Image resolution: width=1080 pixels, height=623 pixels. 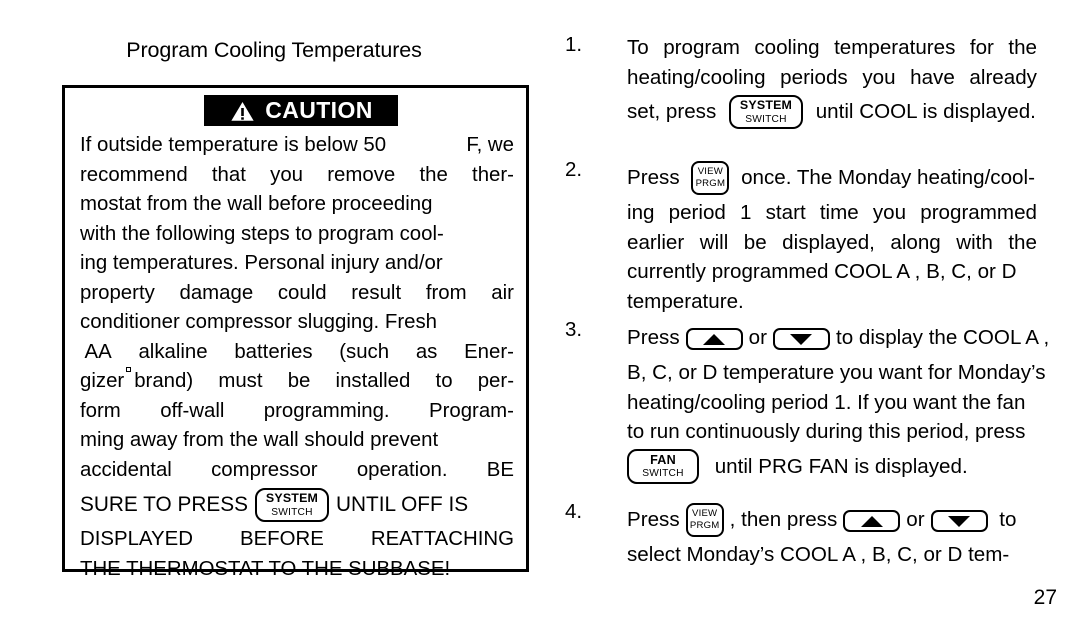 I want to click on gizer-rest: brand) must be installed to per-, so click(x=324, y=382).